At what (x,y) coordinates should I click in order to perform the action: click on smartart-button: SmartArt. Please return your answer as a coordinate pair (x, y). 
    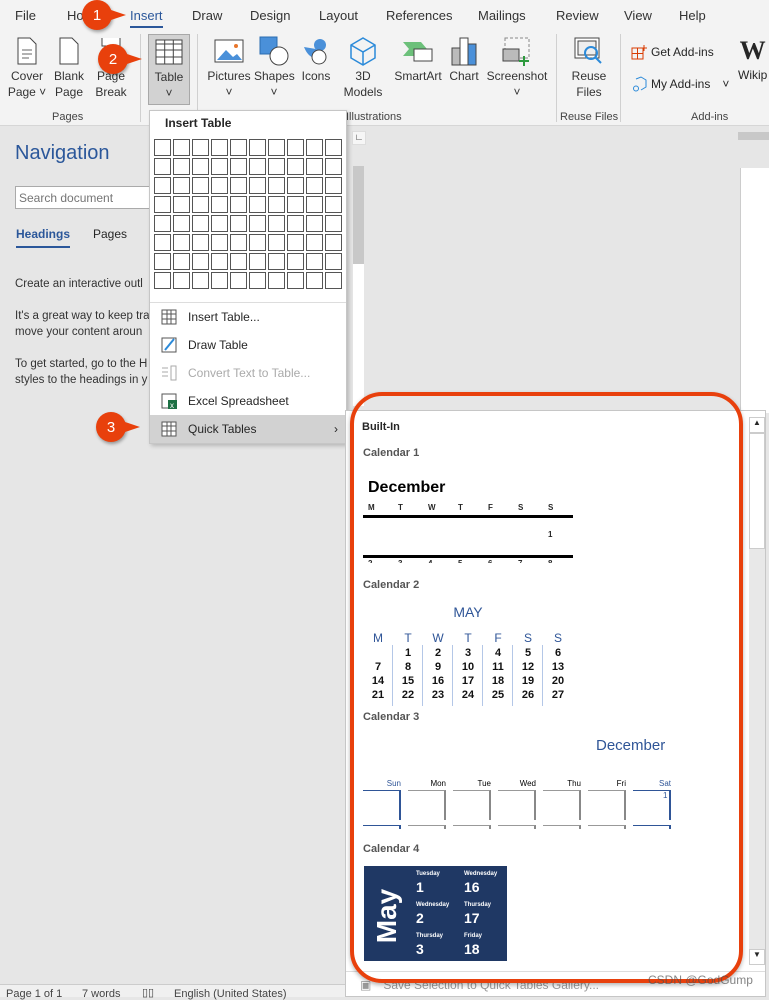
    Looking at the image, I should click on (418, 59).